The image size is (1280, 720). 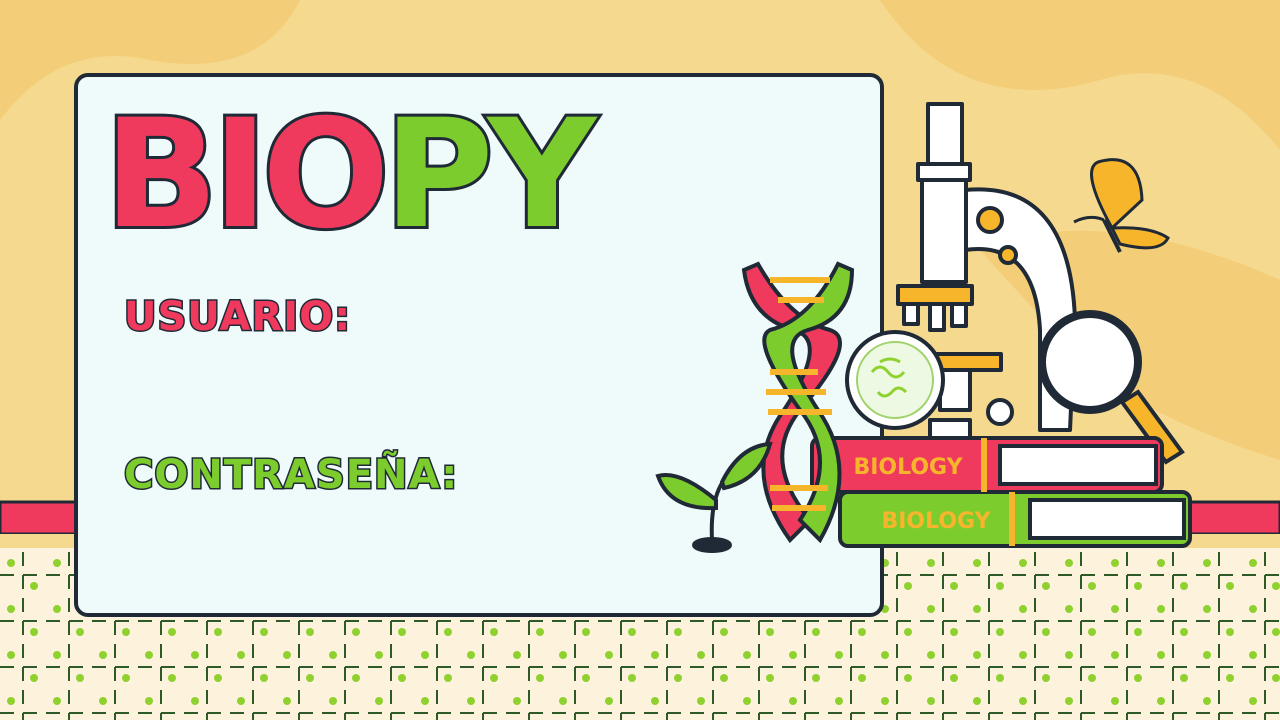 What do you see at coordinates (1121, 205) in the screenshot?
I see `butterfly-icon` at bounding box center [1121, 205].